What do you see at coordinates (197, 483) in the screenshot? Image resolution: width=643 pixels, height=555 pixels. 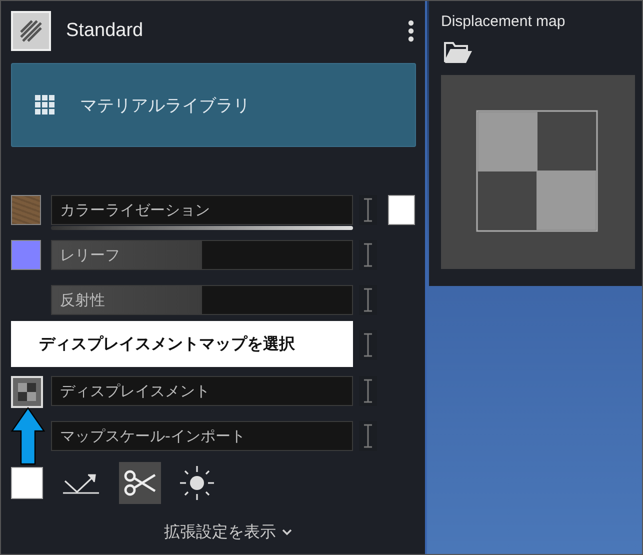 I see `sun-icon` at bounding box center [197, 483].